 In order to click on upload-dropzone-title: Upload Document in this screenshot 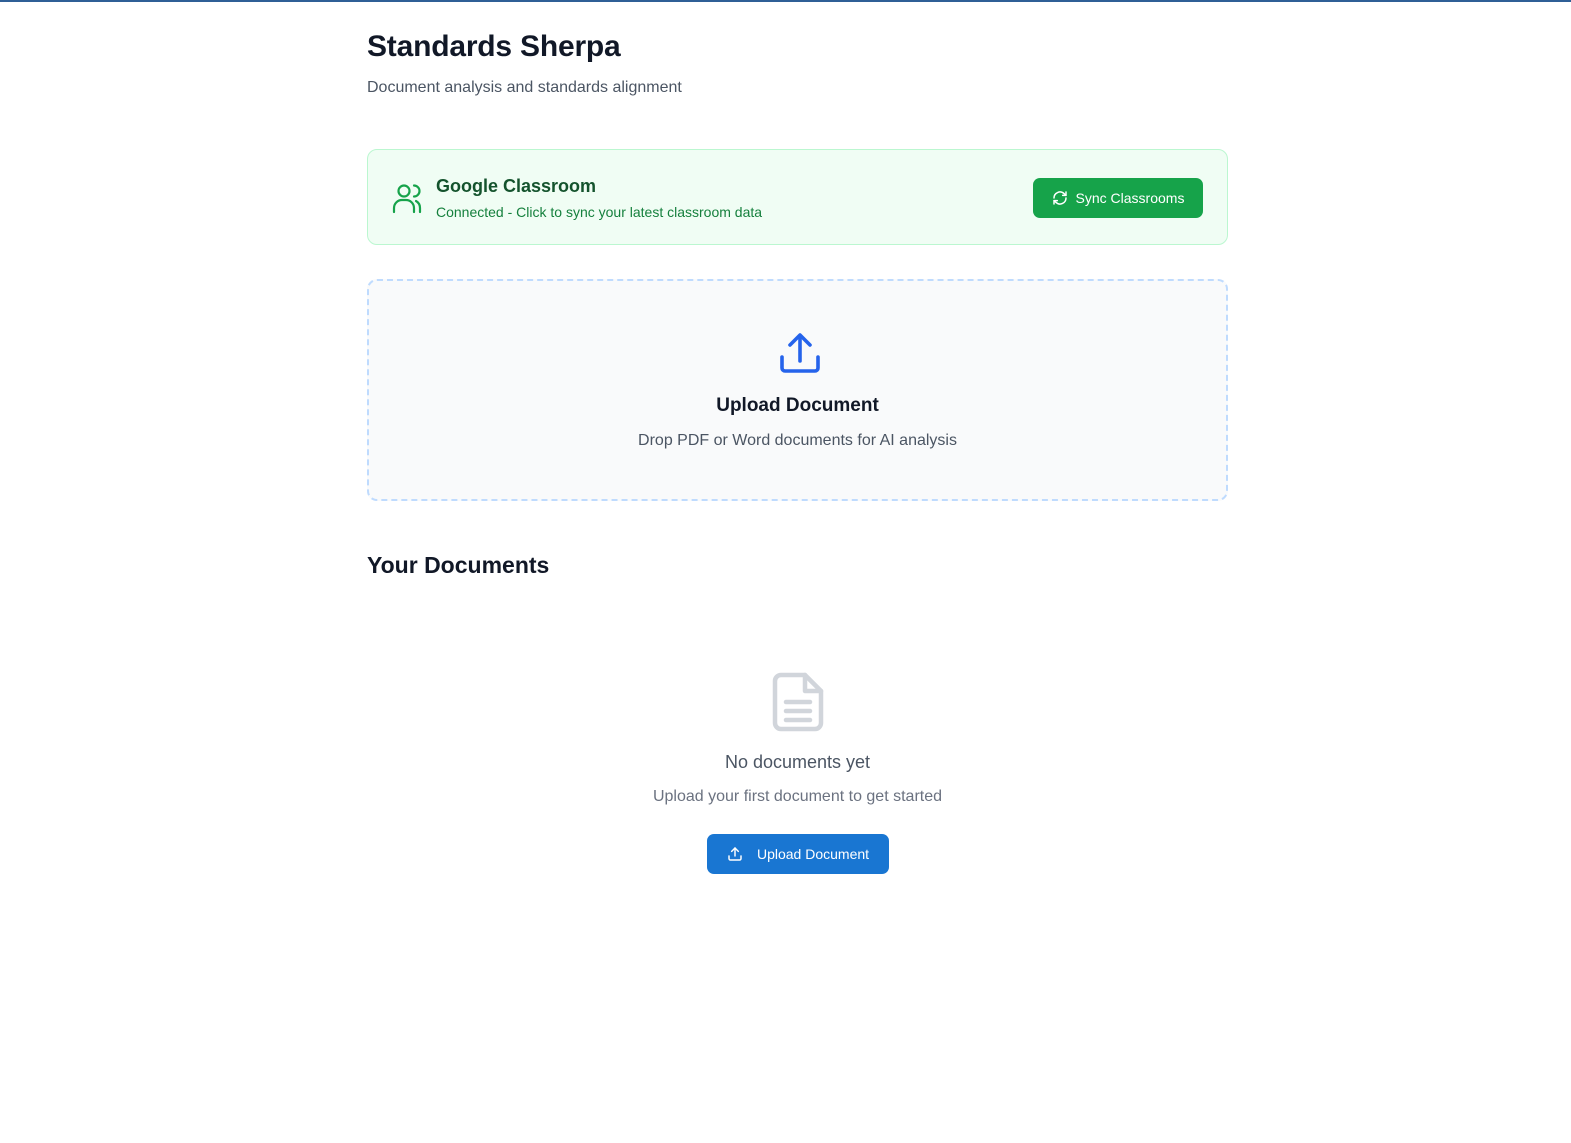, I will do `click(797, 405)`.